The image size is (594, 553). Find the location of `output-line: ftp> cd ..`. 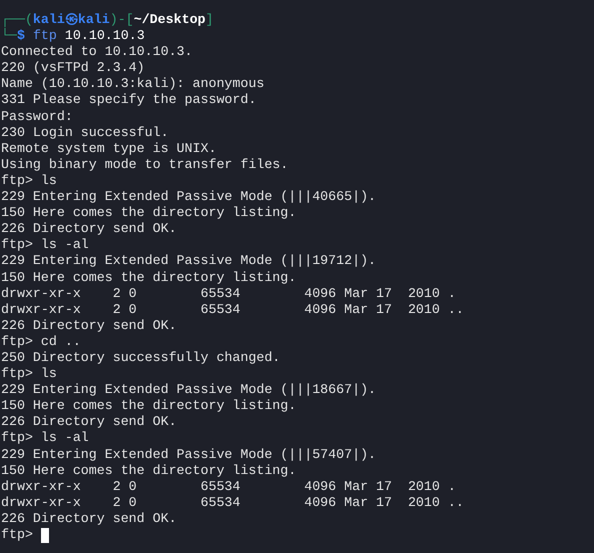

output-line: ftp> cd .. is located at coordinates (41, 342).